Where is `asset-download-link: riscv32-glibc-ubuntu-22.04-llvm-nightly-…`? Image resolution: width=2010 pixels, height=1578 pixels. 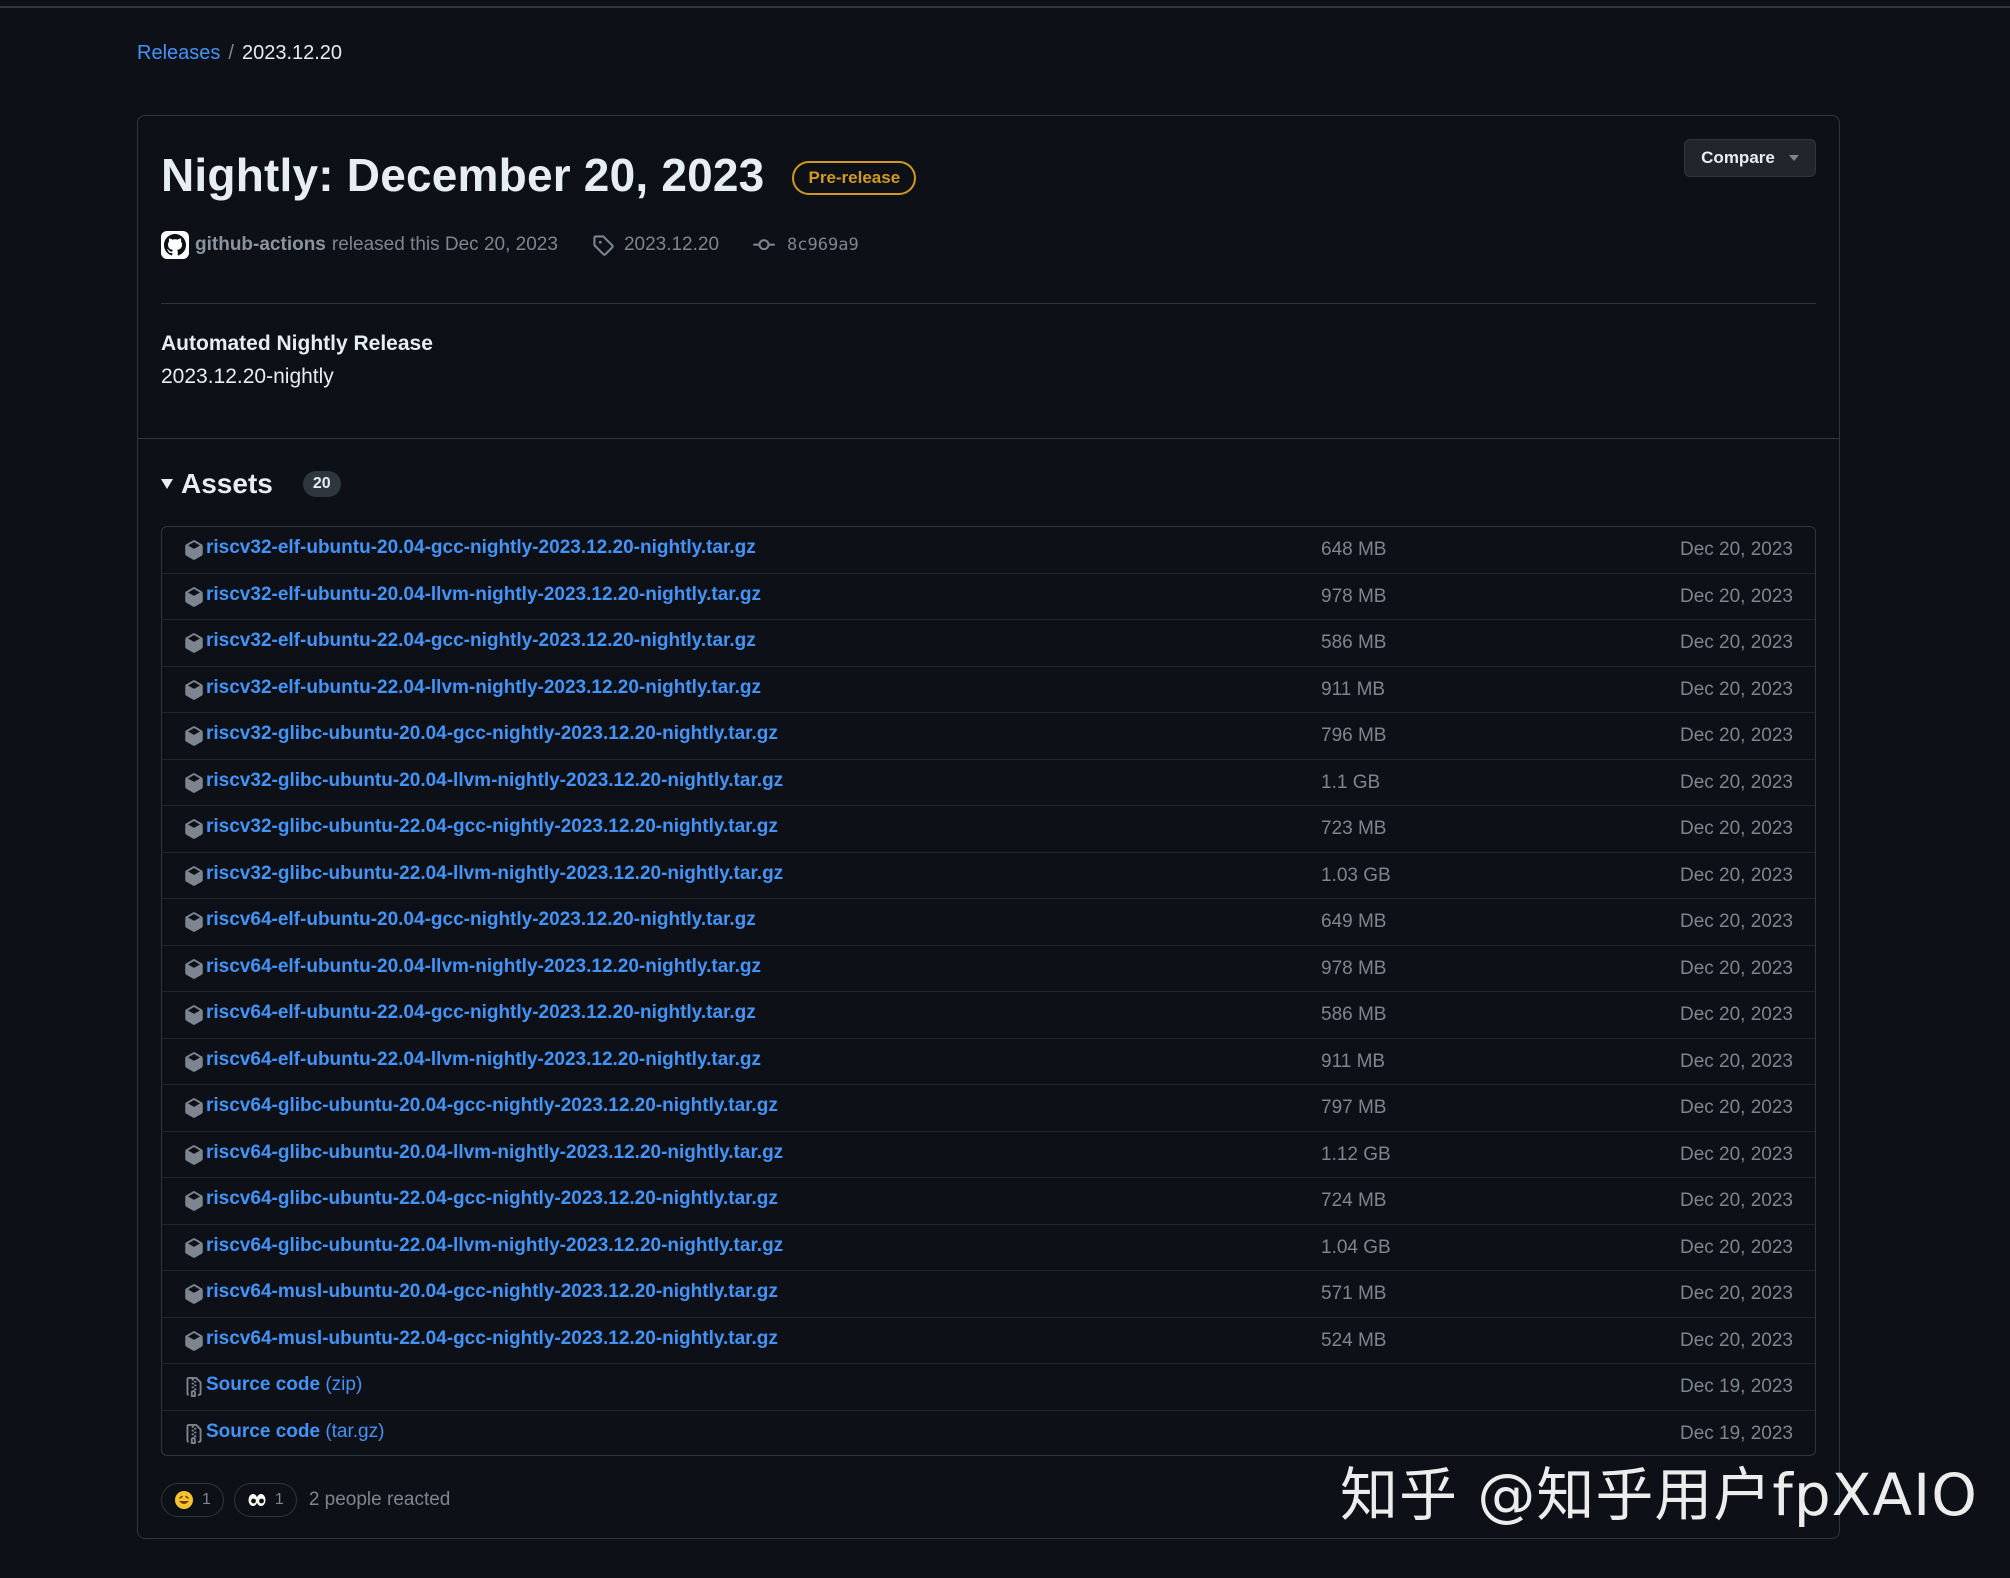
asset-download-link: riscv32-glibc-ubuntu-22.04-llvm-nightly-… is located at coordinates (494, 874).